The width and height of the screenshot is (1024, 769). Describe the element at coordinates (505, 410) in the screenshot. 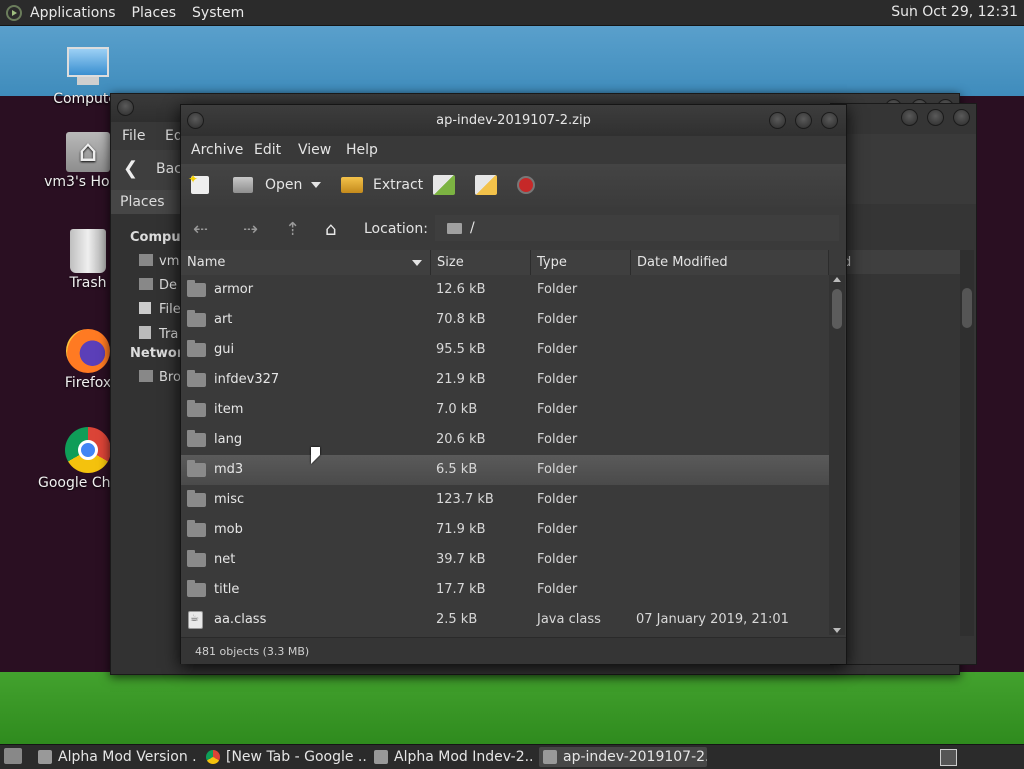

I see `file-row: item 7.0 kB Folder` at that location.